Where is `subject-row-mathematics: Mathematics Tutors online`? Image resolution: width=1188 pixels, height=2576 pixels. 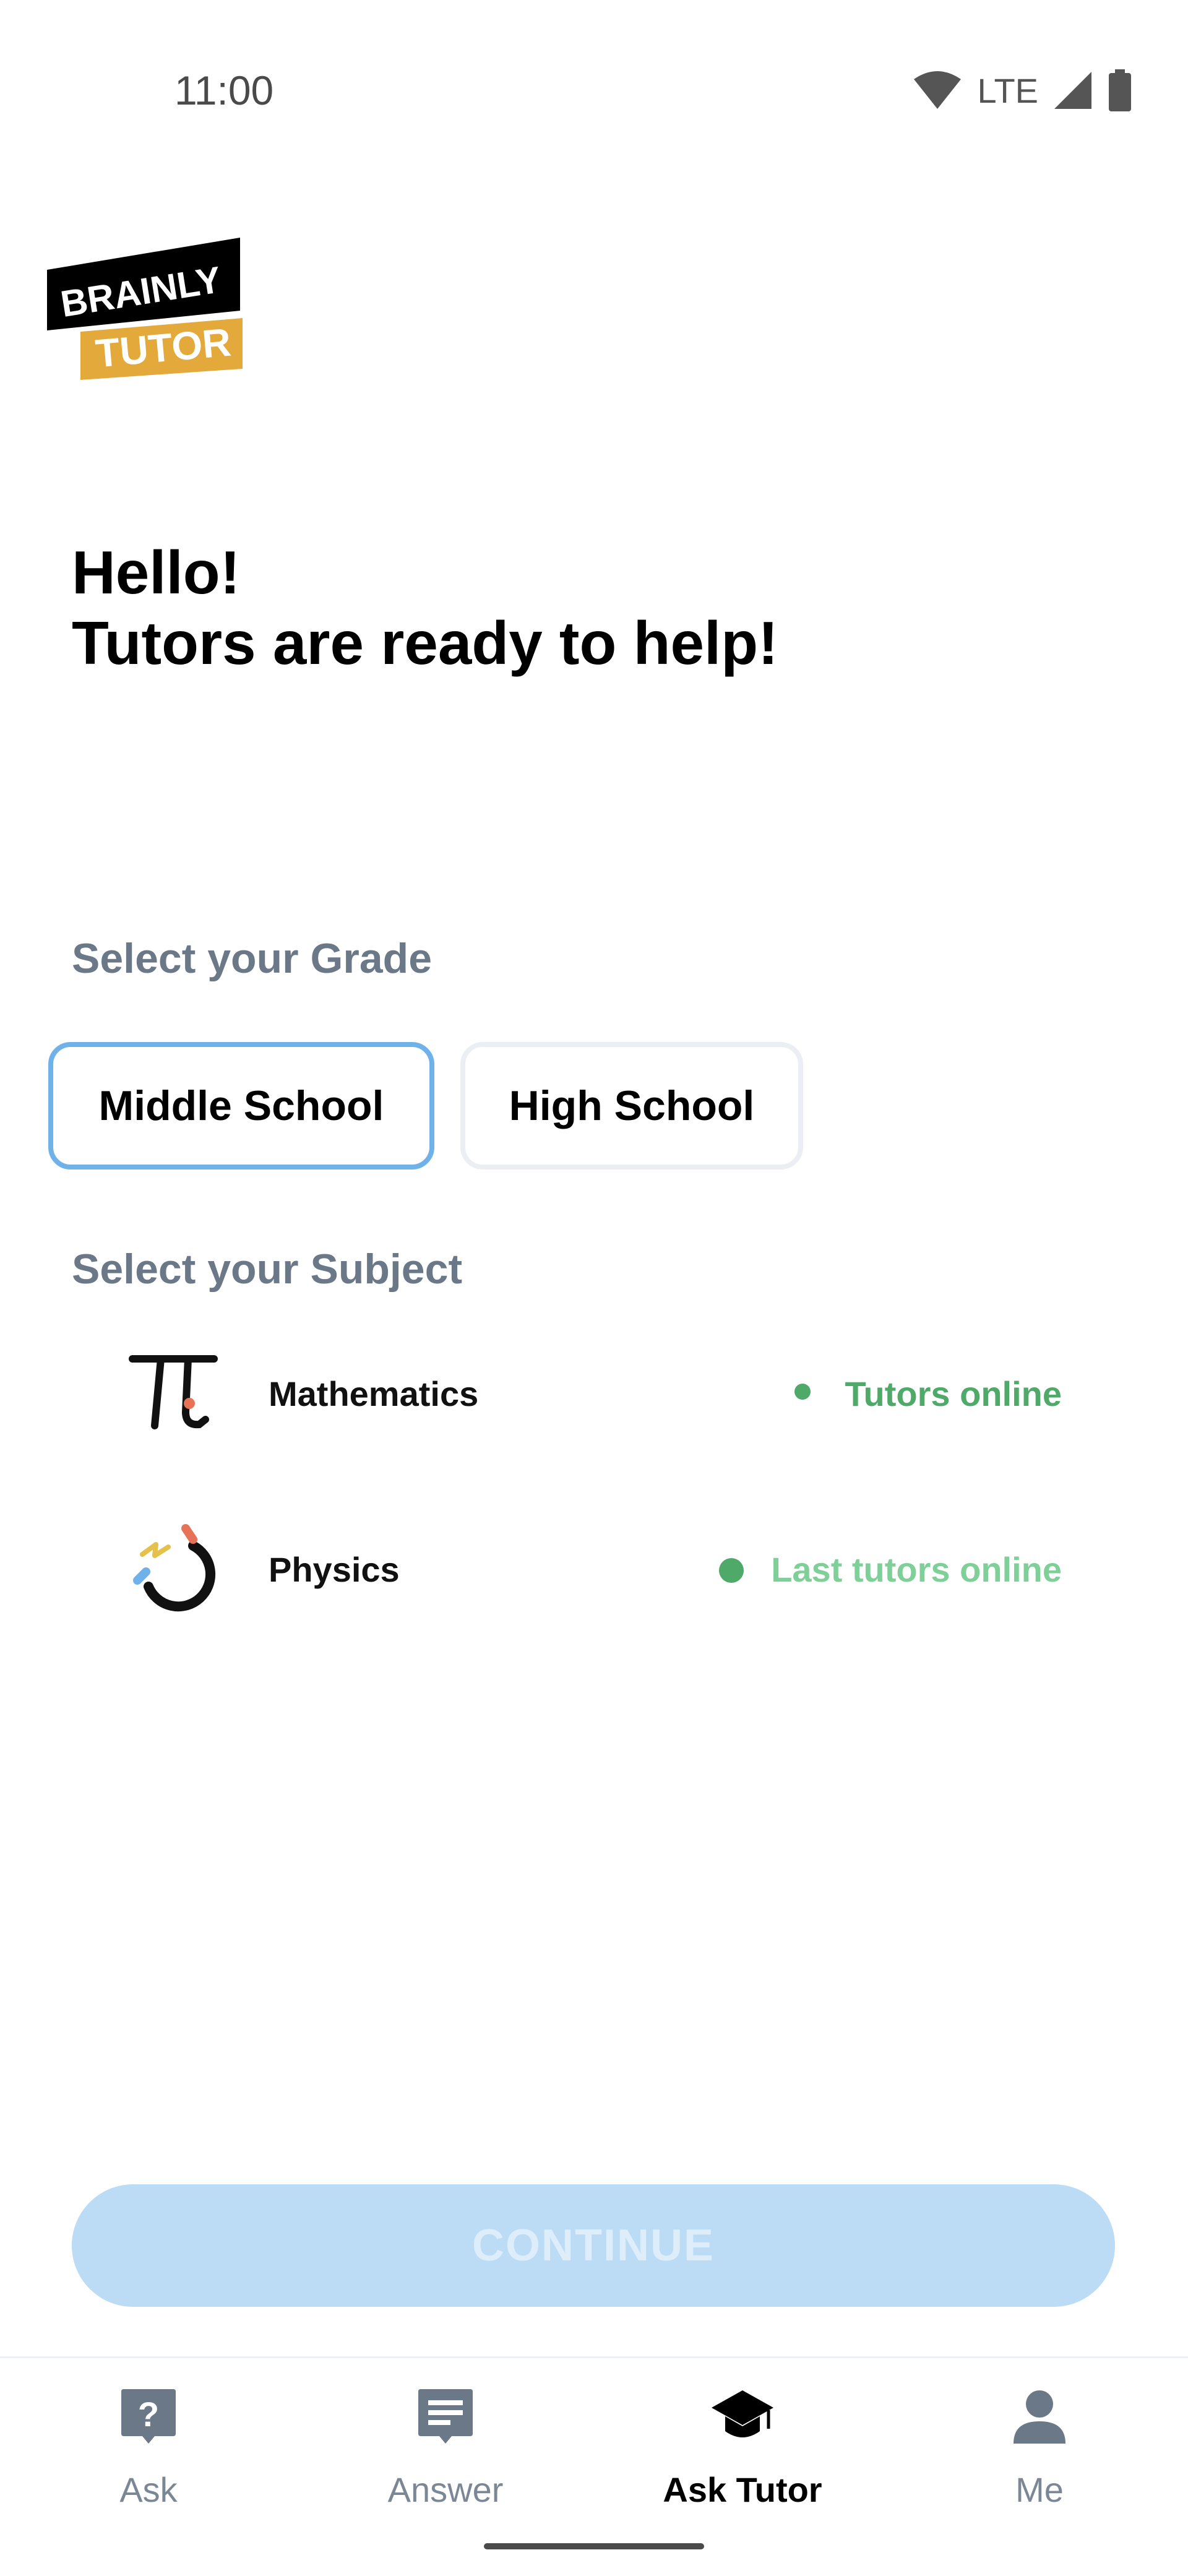 subject-row-mathematics: Mathematics Tutors online is located at coordinates (594, 1388).